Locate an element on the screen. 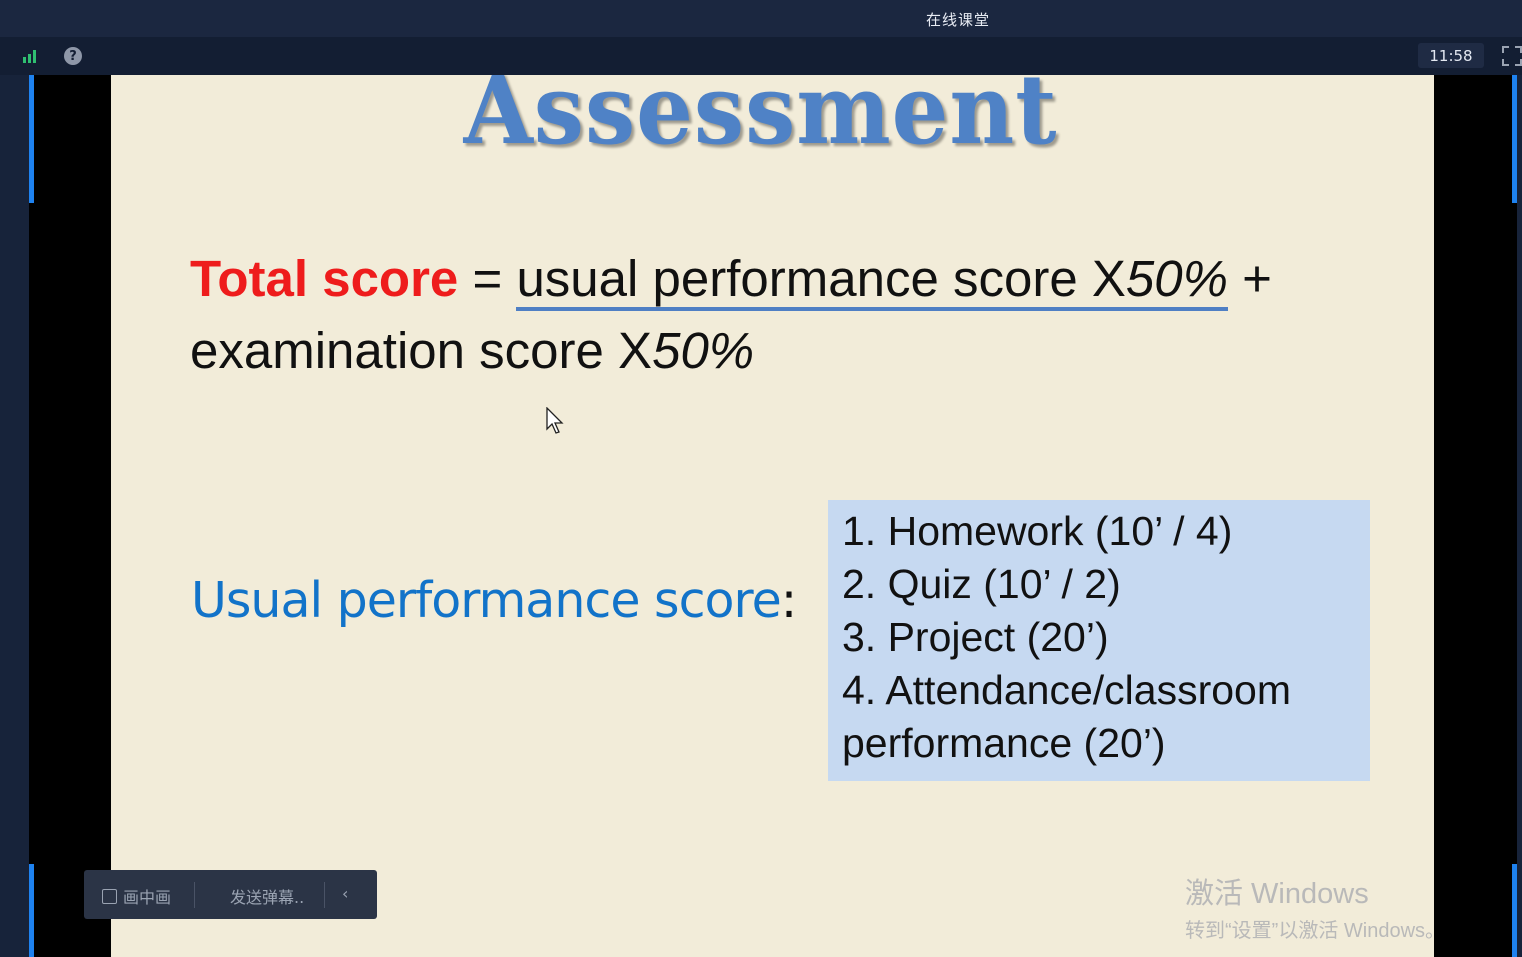  picture-in-picture-button: 画中画 is located at coordinates (136, 896).